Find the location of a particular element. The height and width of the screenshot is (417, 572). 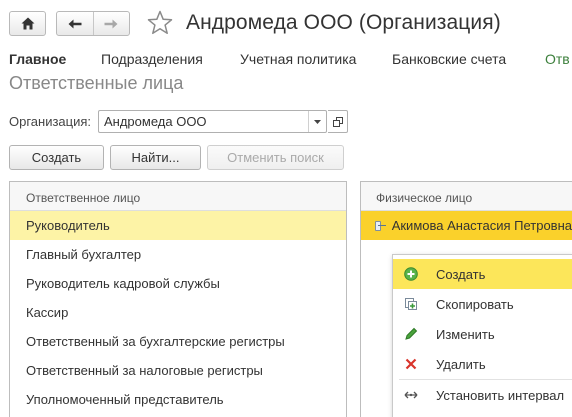

tab-accounting-policy: Учетная политика is located at coordinates (298, 59).